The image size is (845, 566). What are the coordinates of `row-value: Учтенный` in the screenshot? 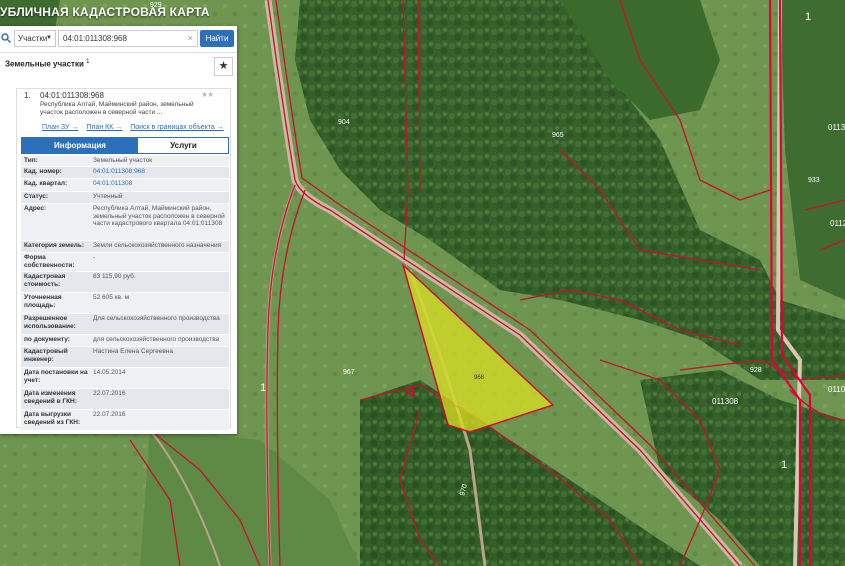 It's located at (108, 196).